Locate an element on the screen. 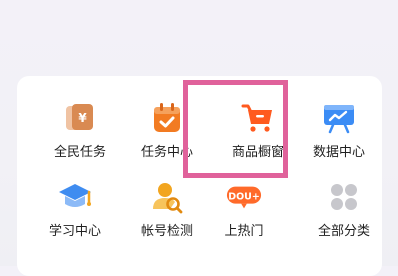  ticket-stack-icon: ¥ is located at coordinates (80, 118).